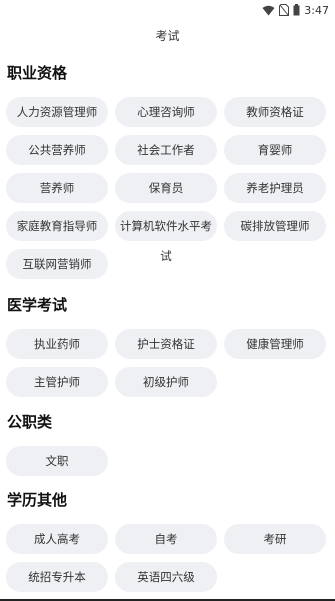 The height and width of the screenshot is (601, 335). I want to click on section-civil-service: 公职类 文职, so click(167, 443).